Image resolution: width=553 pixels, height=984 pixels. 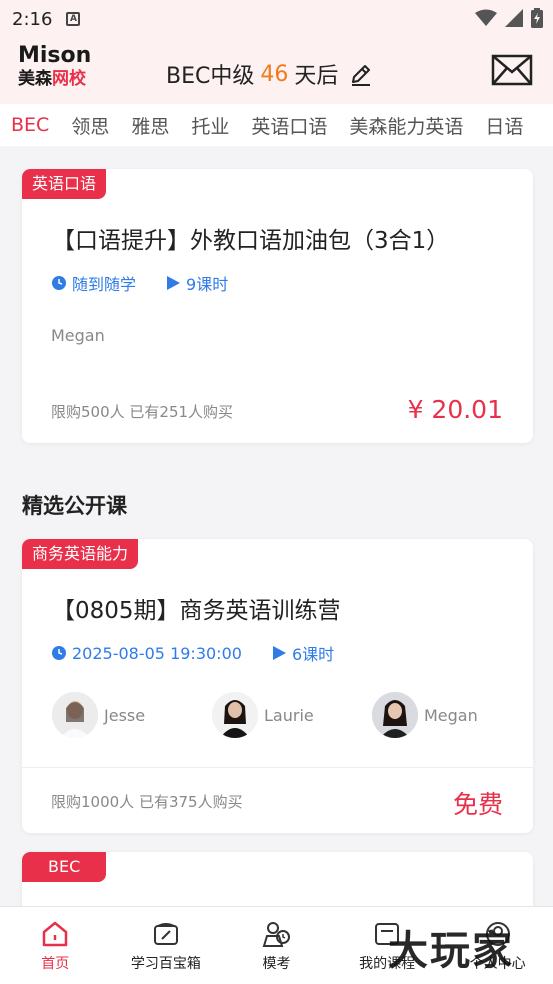 I want to click on course-tag: BEC, so click(x=64, y=867).